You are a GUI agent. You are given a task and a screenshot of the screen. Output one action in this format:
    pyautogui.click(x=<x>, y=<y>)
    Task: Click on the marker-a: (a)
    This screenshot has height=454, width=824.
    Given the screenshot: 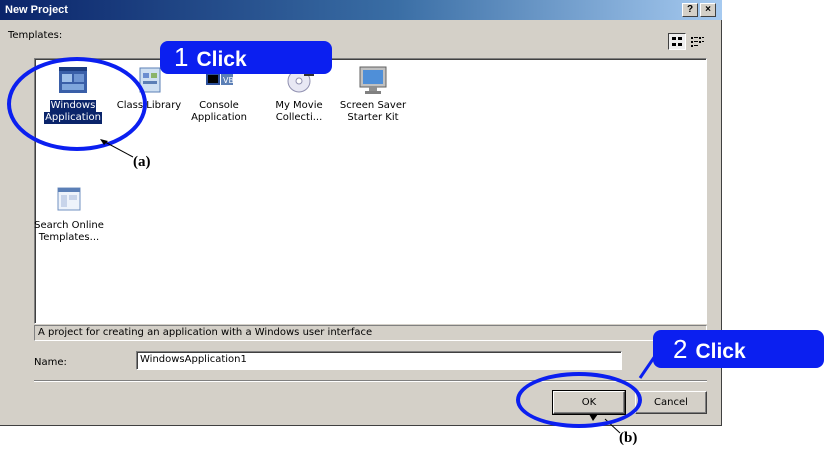 What is the action you would take?
    pyautogui.click(x=142, y=162)
    